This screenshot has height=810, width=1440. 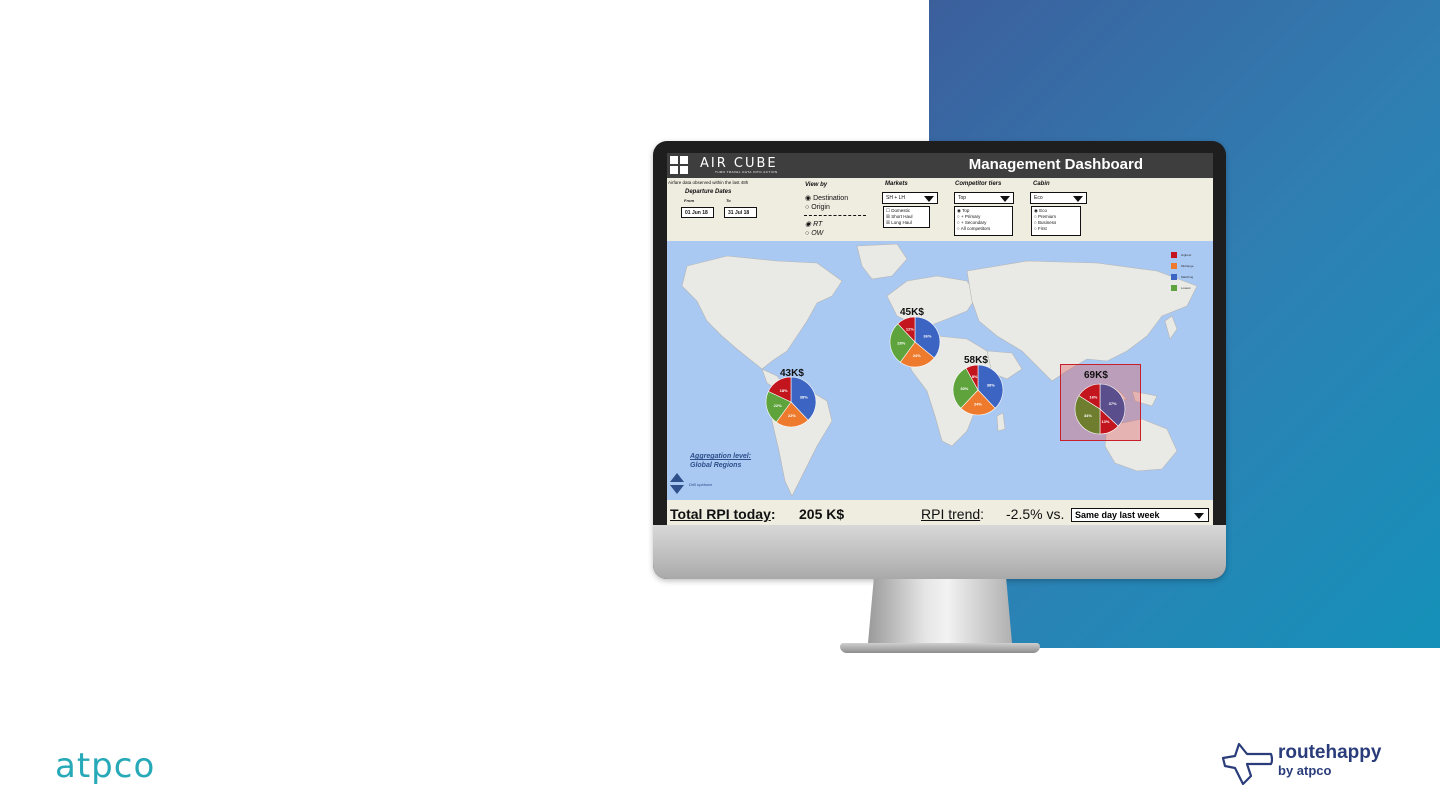 What do you see at coordinates (1105, 421) in the screenshot?
I see `pie-slice-label: 13%` at bounding box center [1105, 421].